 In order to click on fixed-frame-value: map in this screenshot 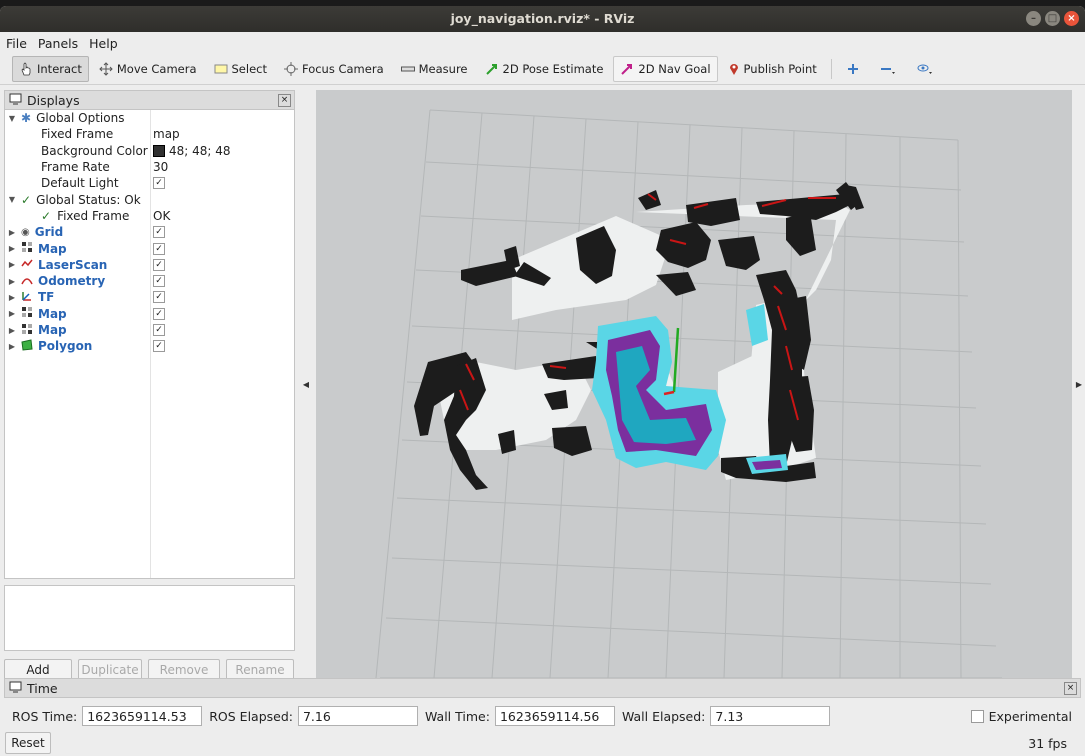, I will do `click(166, 134)`.